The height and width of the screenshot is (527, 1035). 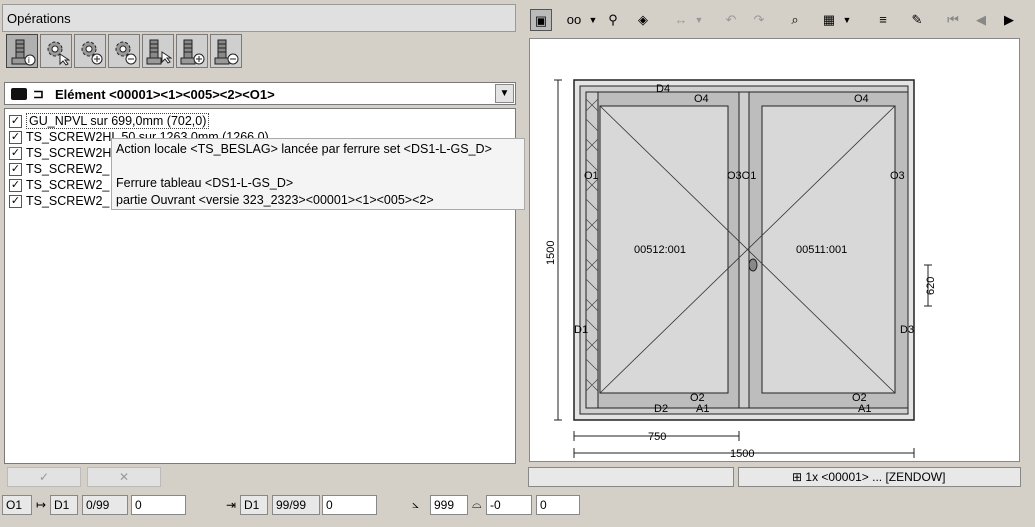 I want to click on cancel-button: ✕, so click(x=124, y=477).